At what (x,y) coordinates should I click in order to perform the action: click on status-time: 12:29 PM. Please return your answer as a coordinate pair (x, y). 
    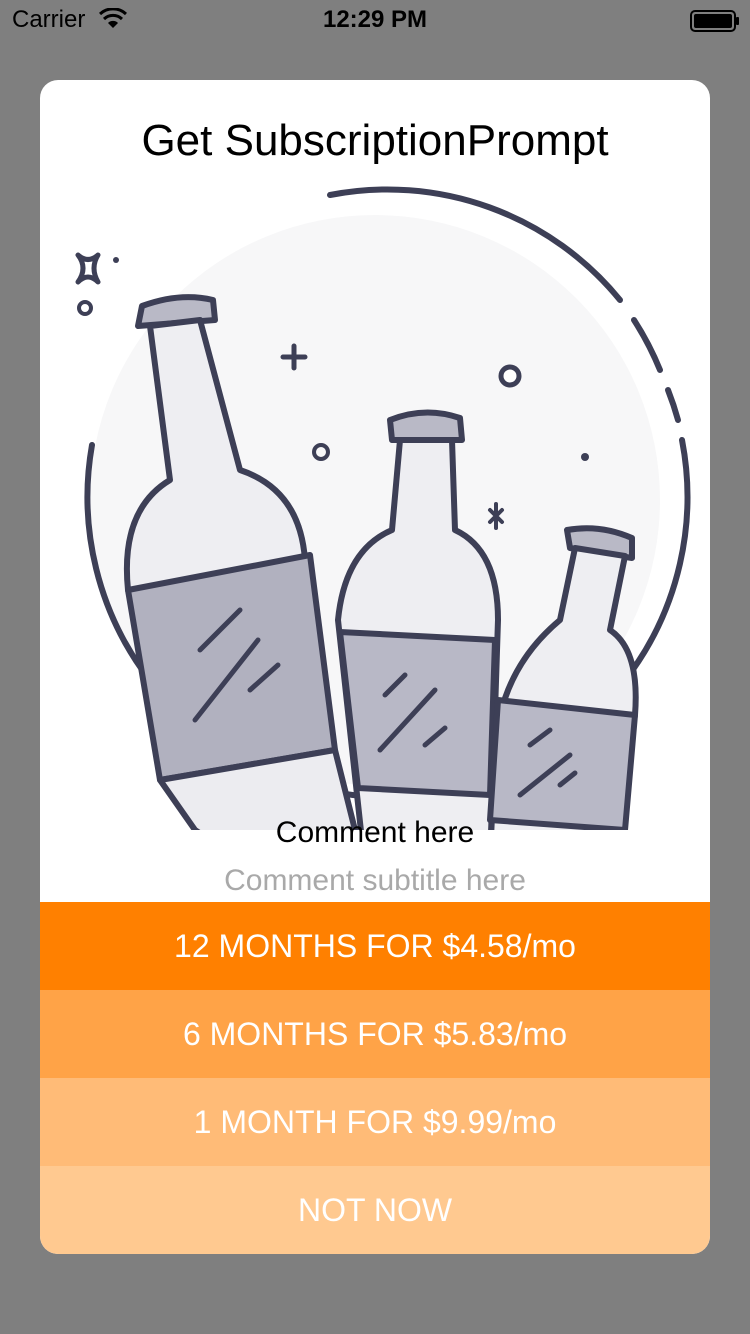
    Looking at the image, I should click on (375, 19).